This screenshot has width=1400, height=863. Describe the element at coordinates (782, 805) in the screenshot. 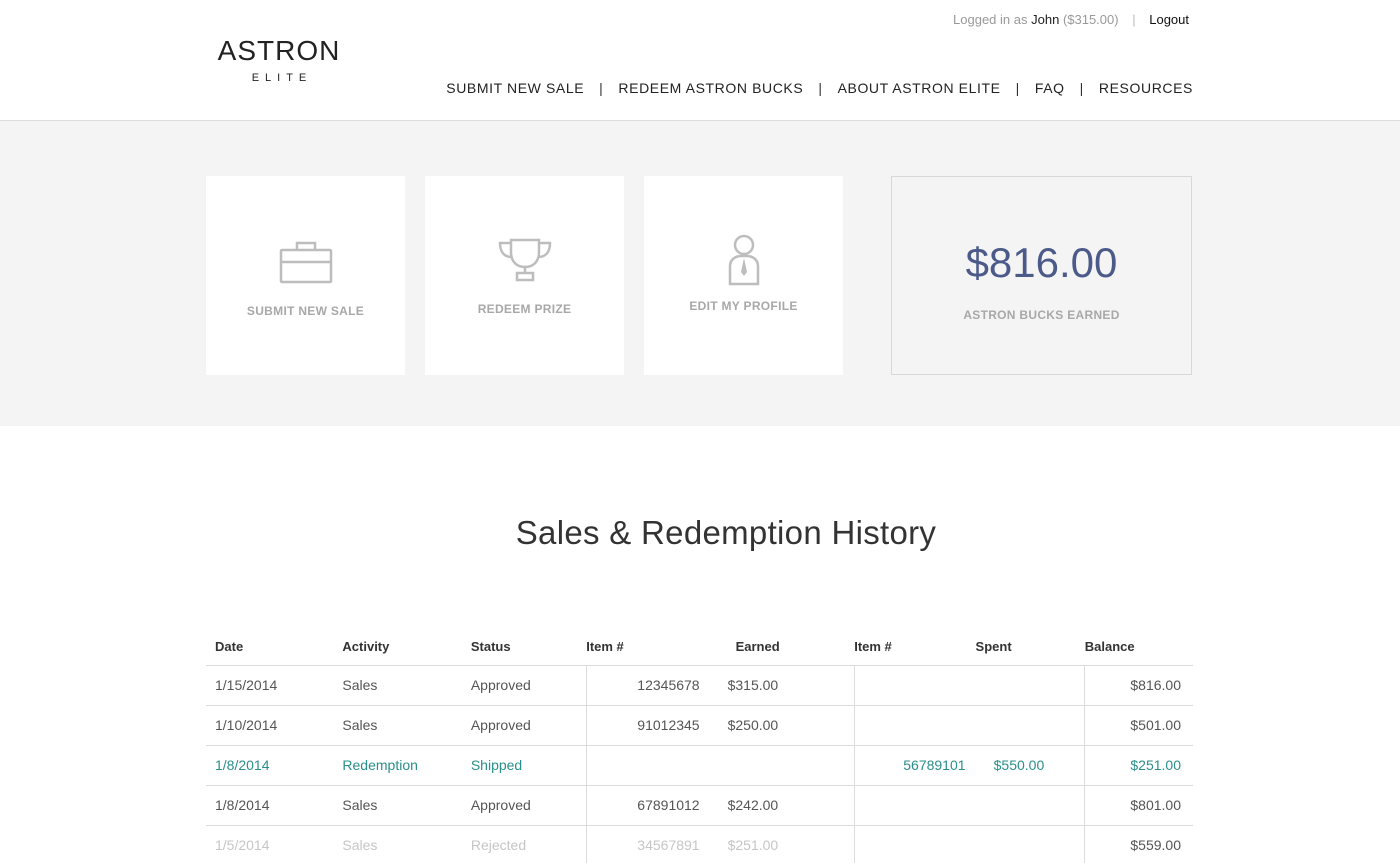

I see `cell-earned: $242.00` at that location.